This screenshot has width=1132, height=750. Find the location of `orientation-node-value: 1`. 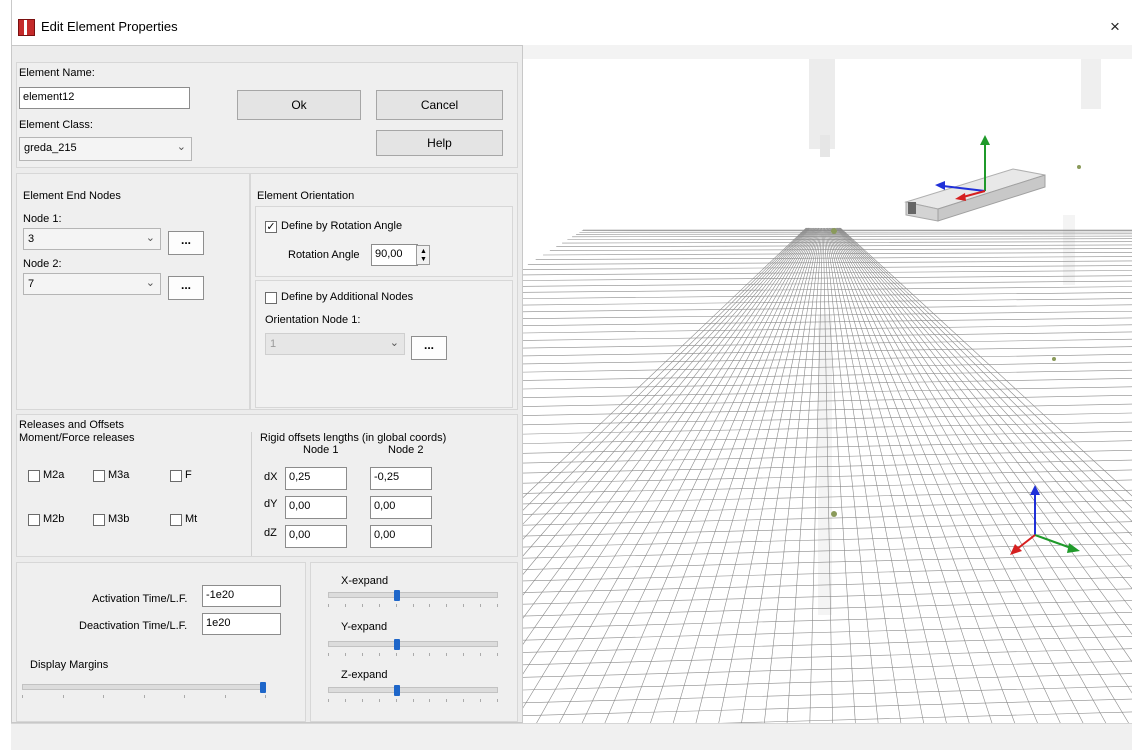

orientation-node-value: 1 is located at coordinates (273, 344).